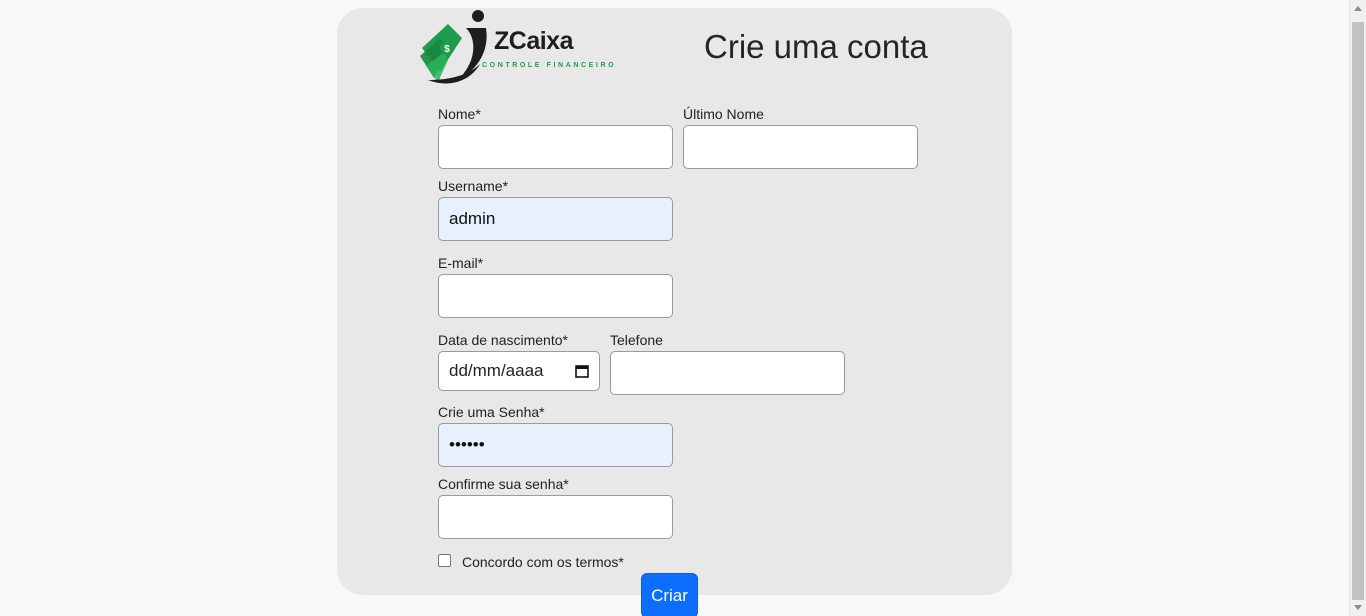 This screenshot has width=1366, height=616. Describe the element at coordinates (444, 560) in the screenshot. I see `terms-checkbox` at that location.